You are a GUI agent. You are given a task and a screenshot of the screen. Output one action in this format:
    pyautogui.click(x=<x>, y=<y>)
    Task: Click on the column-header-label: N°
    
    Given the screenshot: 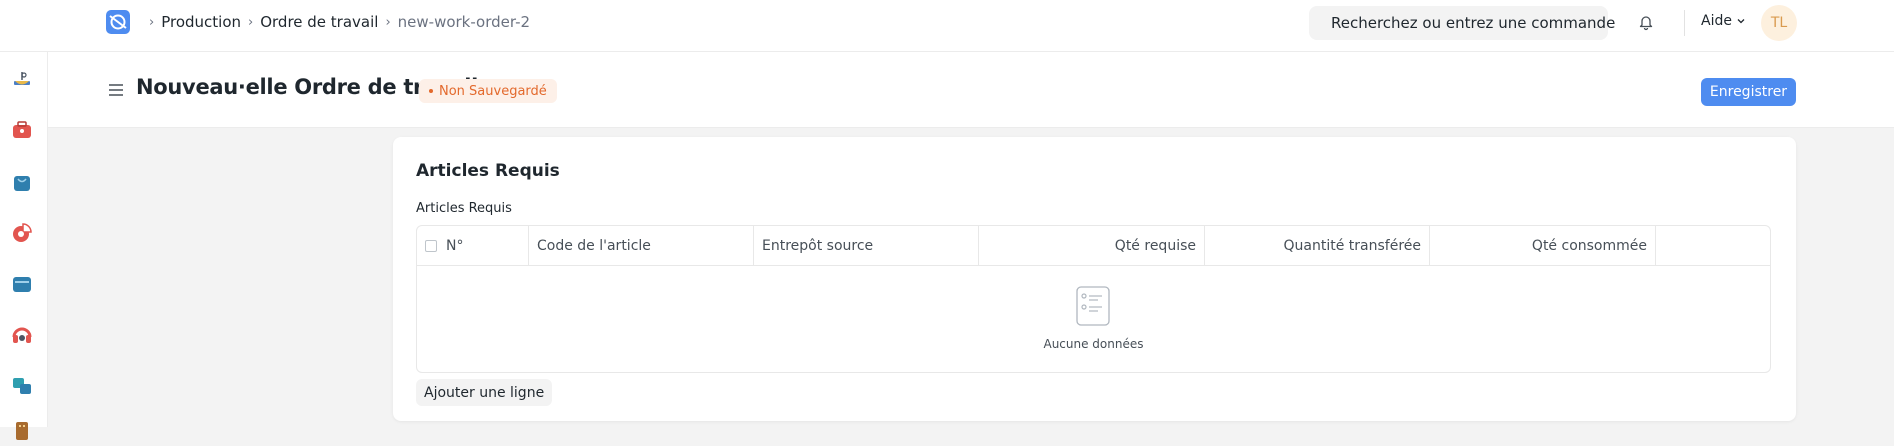 What is the action you would take?
    pyautogui.click(x=455, y=245)
    